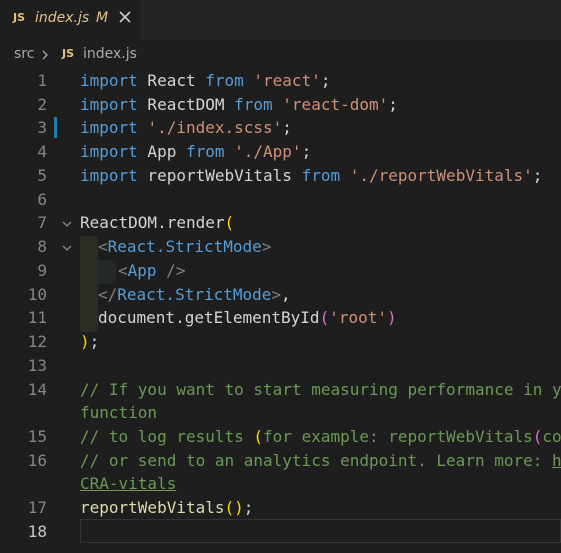 The image size is (561, 553). I want to click on code-line: ReactDOM.render(, so click(157, 223).